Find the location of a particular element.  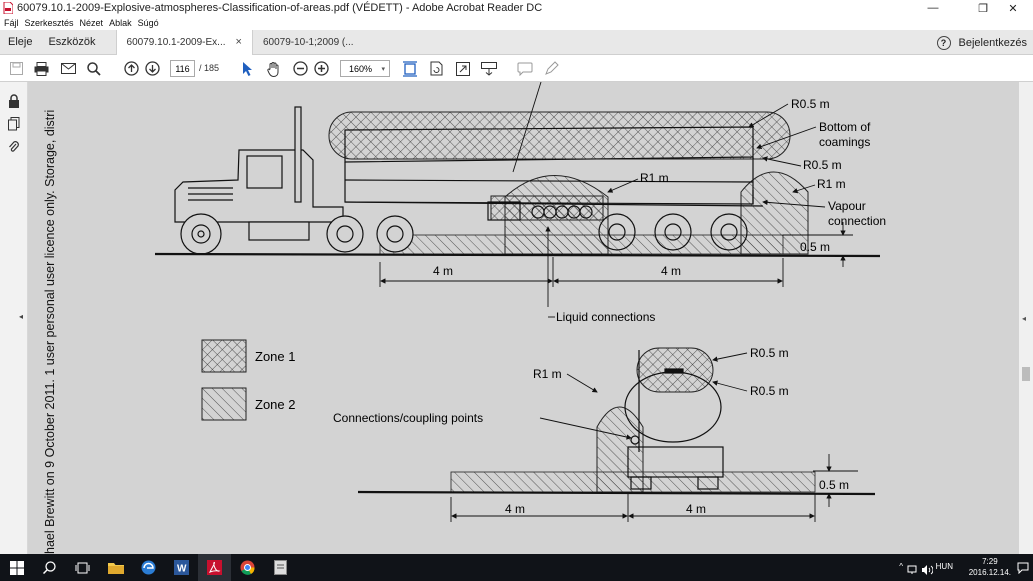

word-icon: W is located at coordinates (181, 567).